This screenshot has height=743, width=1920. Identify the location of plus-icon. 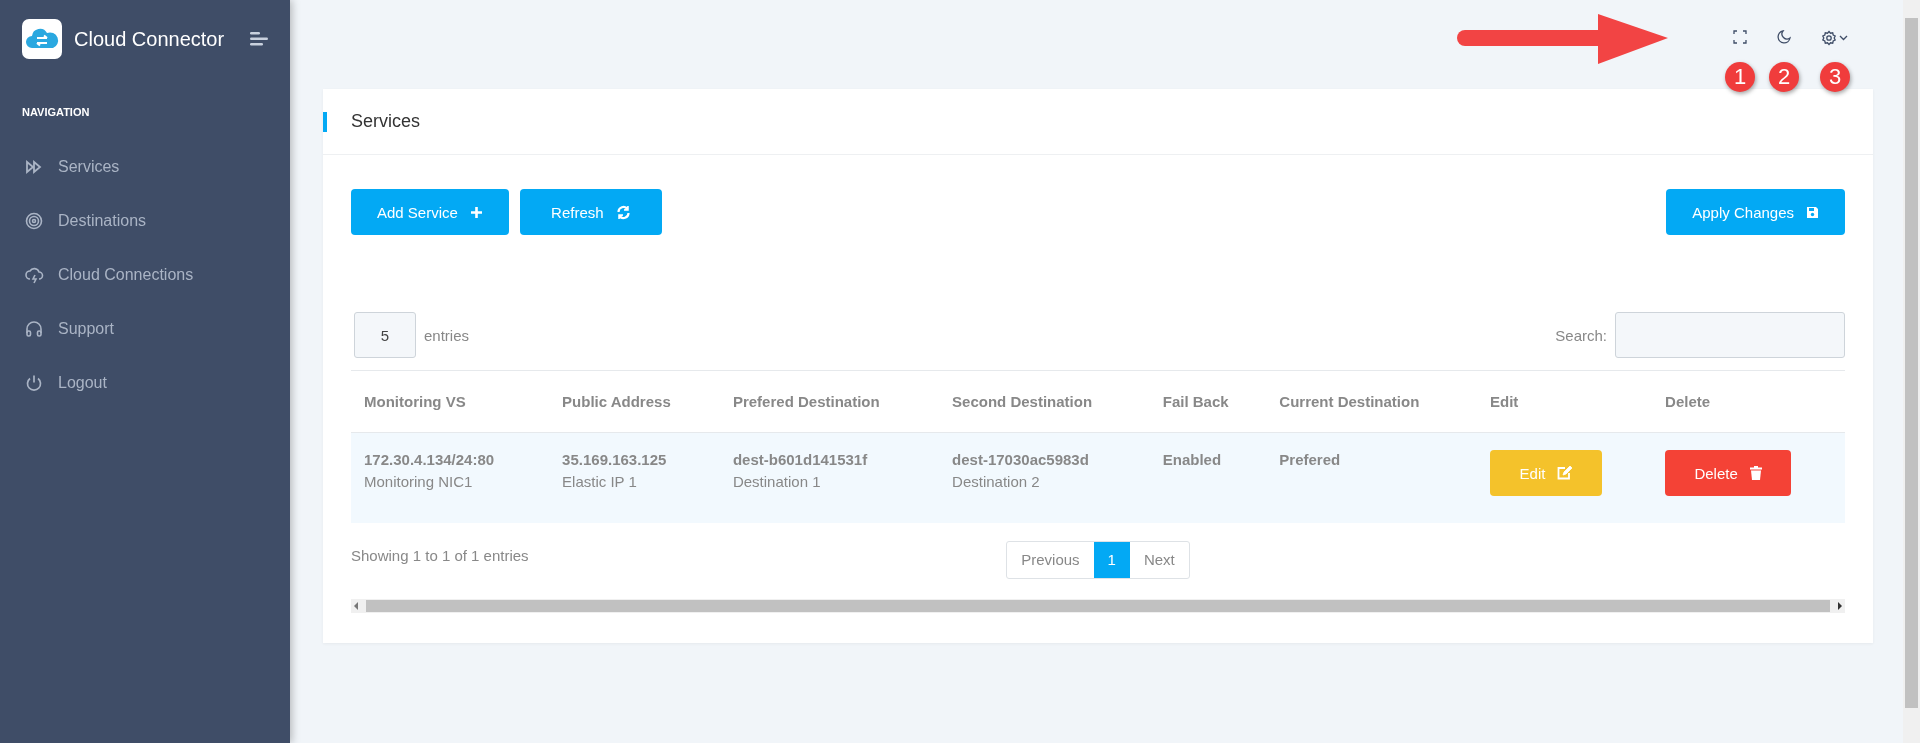
(476, 212).